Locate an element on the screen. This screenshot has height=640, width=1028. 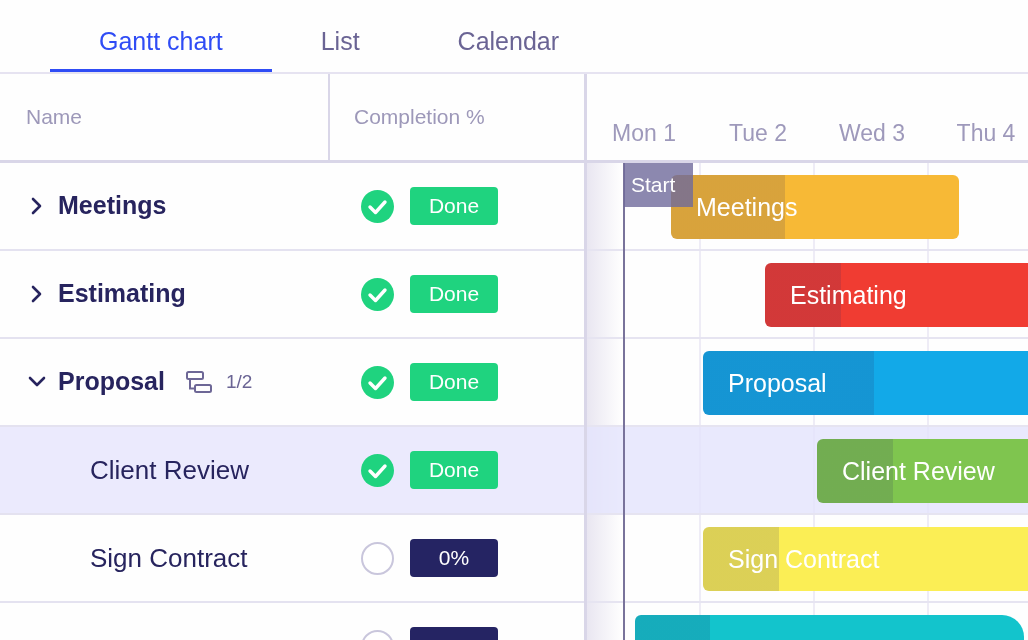
column-header: Completion % is located at coordinates (419, 117).